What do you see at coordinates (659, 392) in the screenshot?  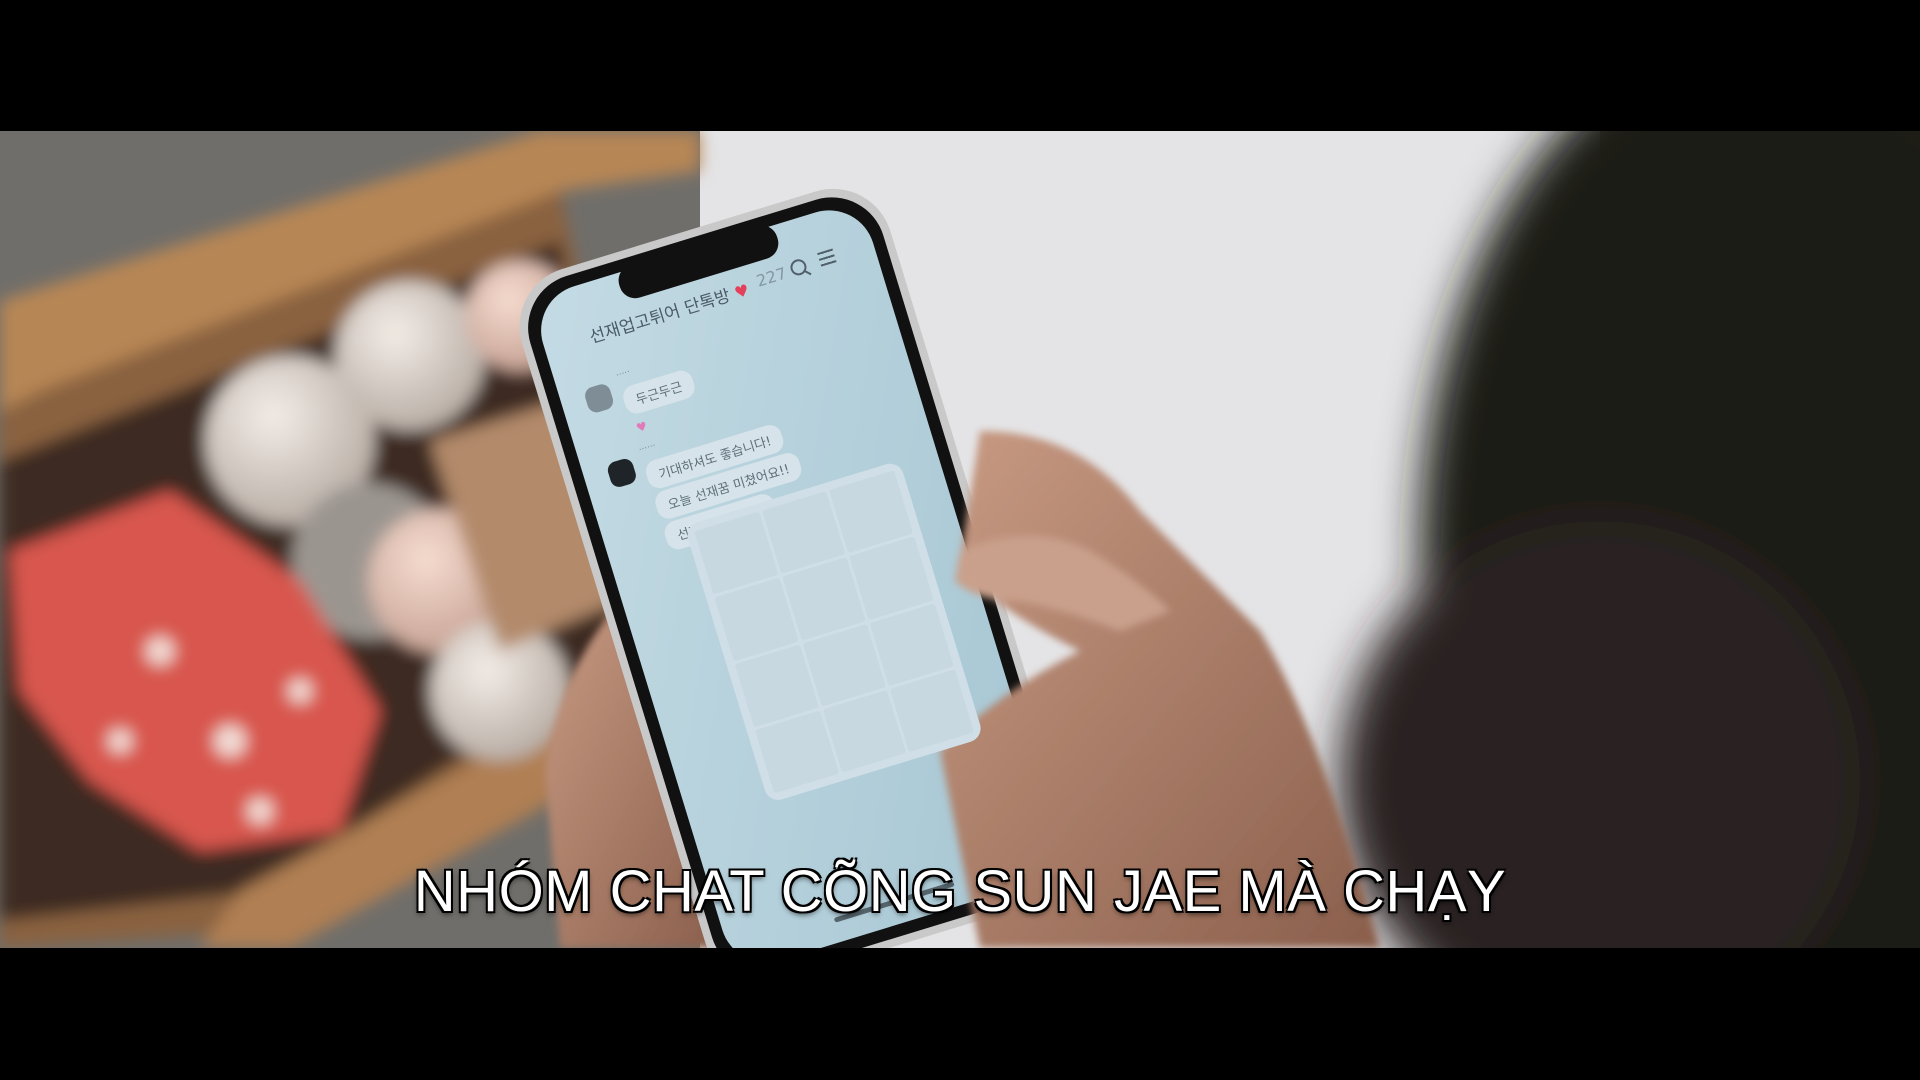 I see `chat-bubble: 두근두근` at bounding box center [659, 392].